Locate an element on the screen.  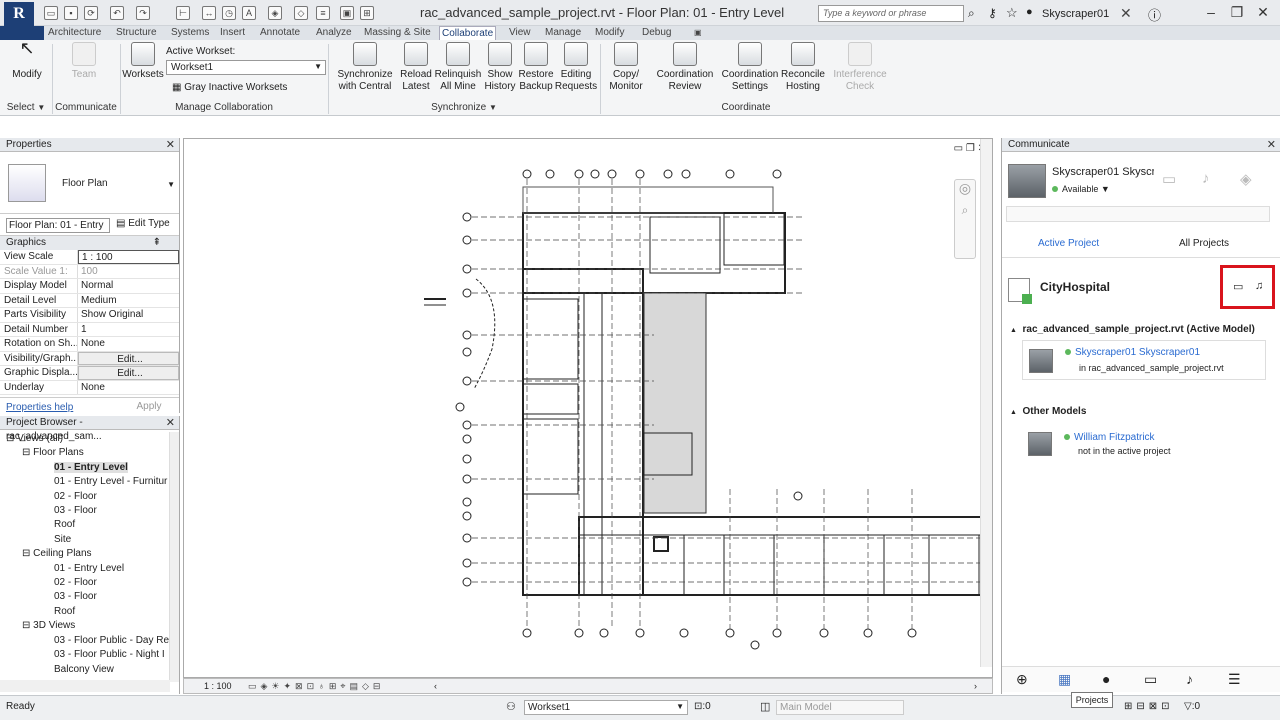
exchange-apps-icon: ✕ is located at coordinates (1126, 13).